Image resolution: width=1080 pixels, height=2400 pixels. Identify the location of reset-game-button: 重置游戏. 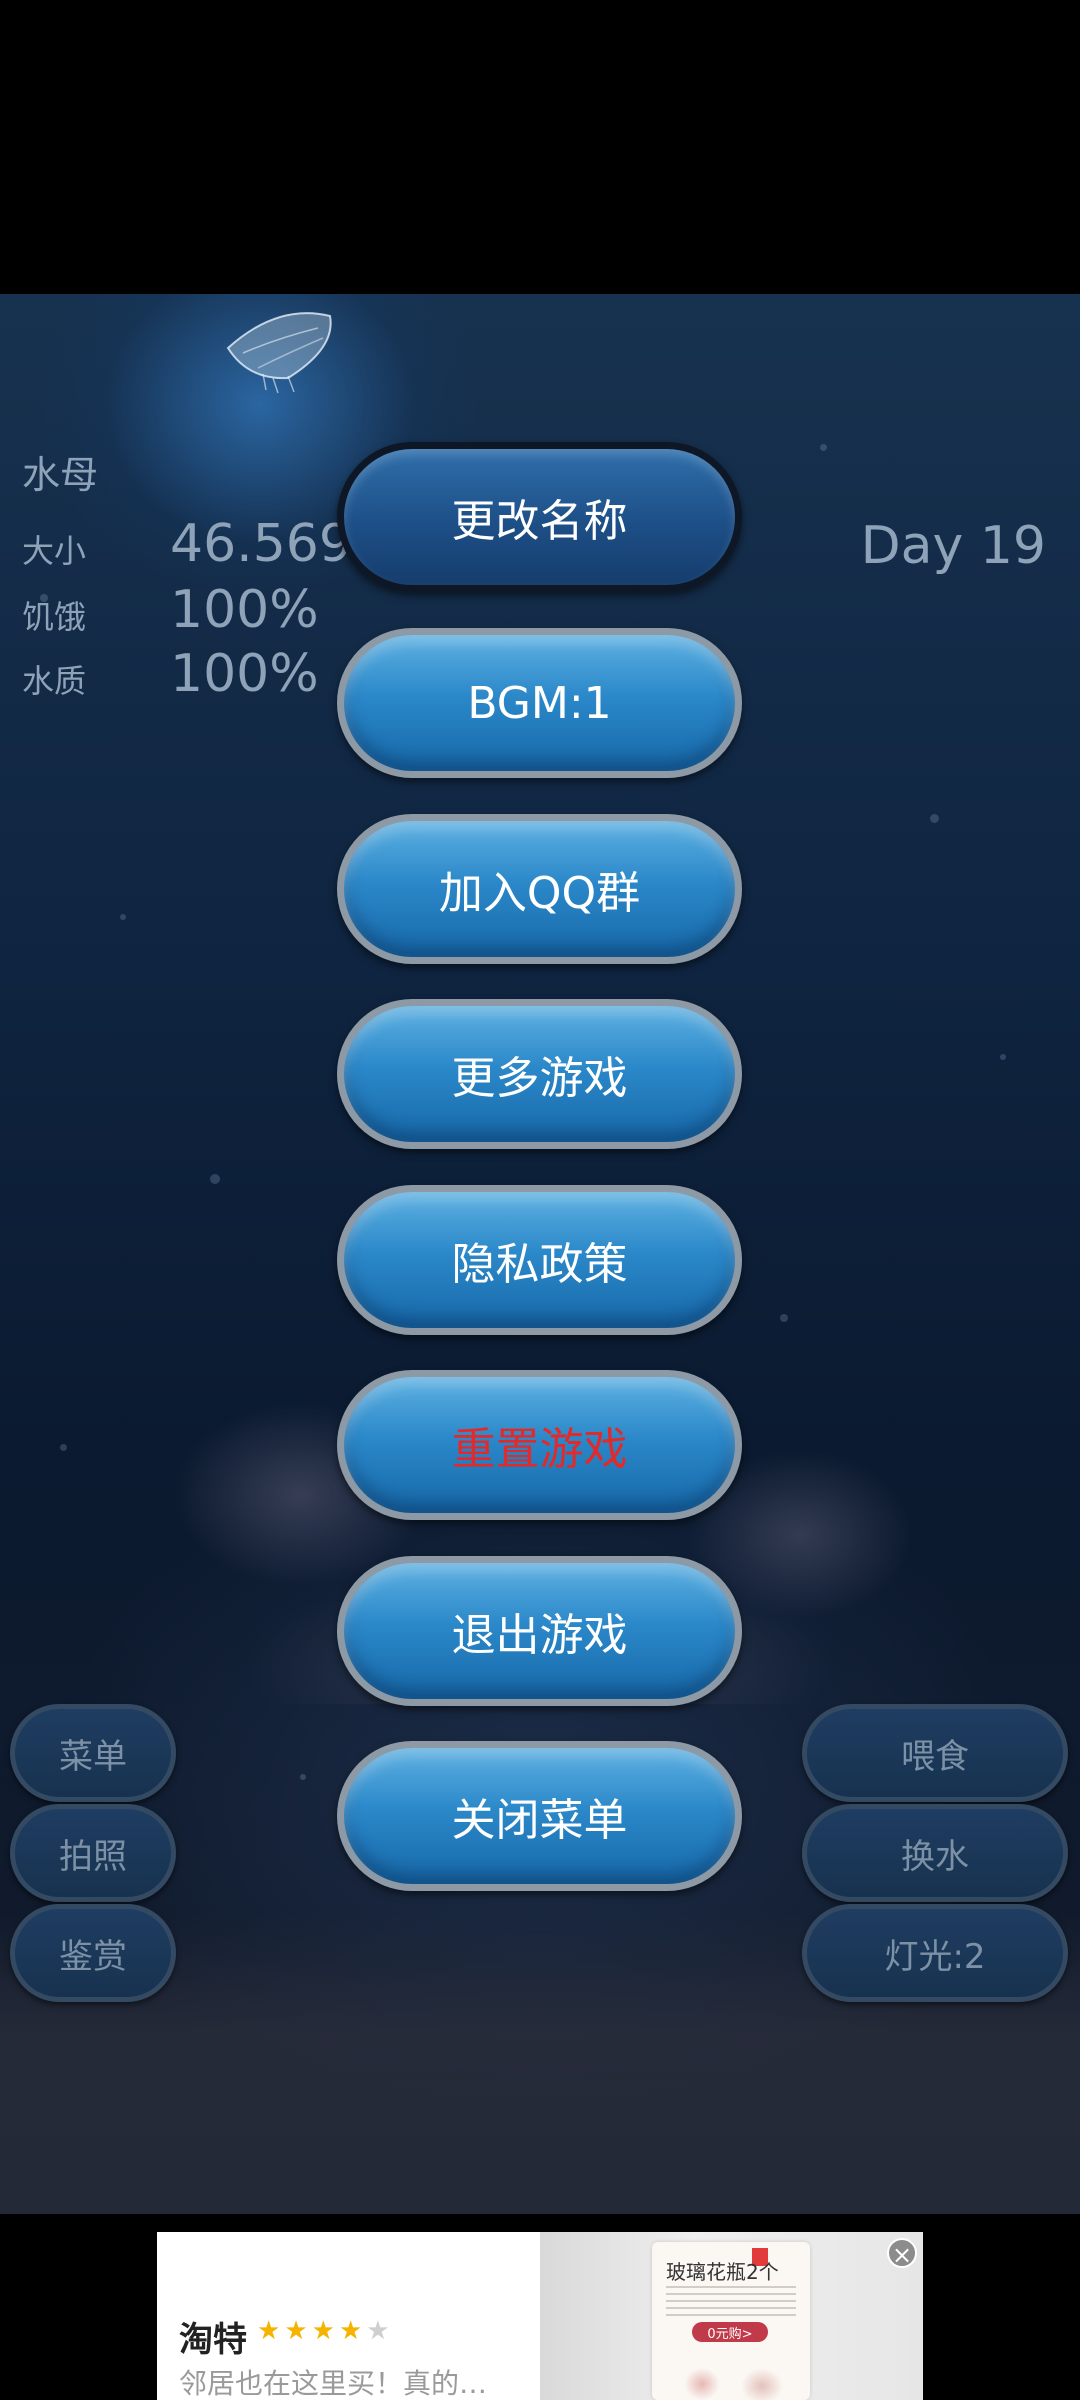
(539, 1445).